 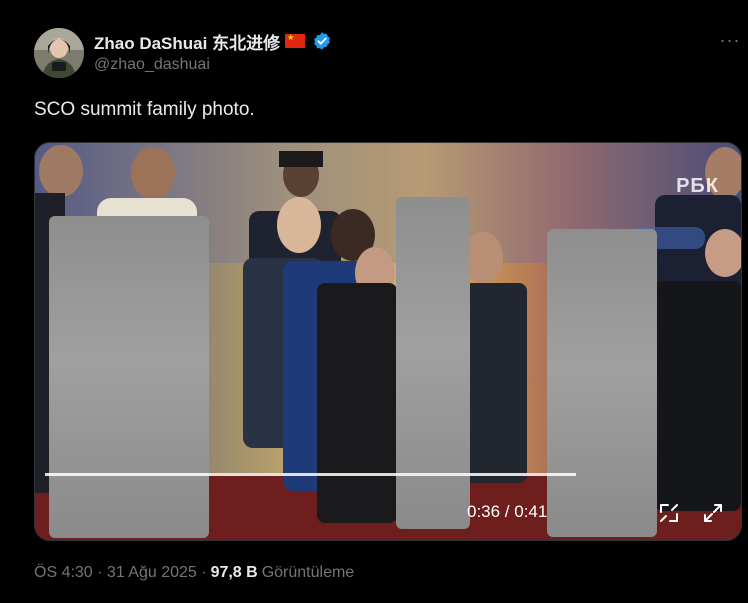 What do you see at coordinates (697, 186) in the screenshot?
I see `watermark-label: РБК` at bounding box center [697, 186].